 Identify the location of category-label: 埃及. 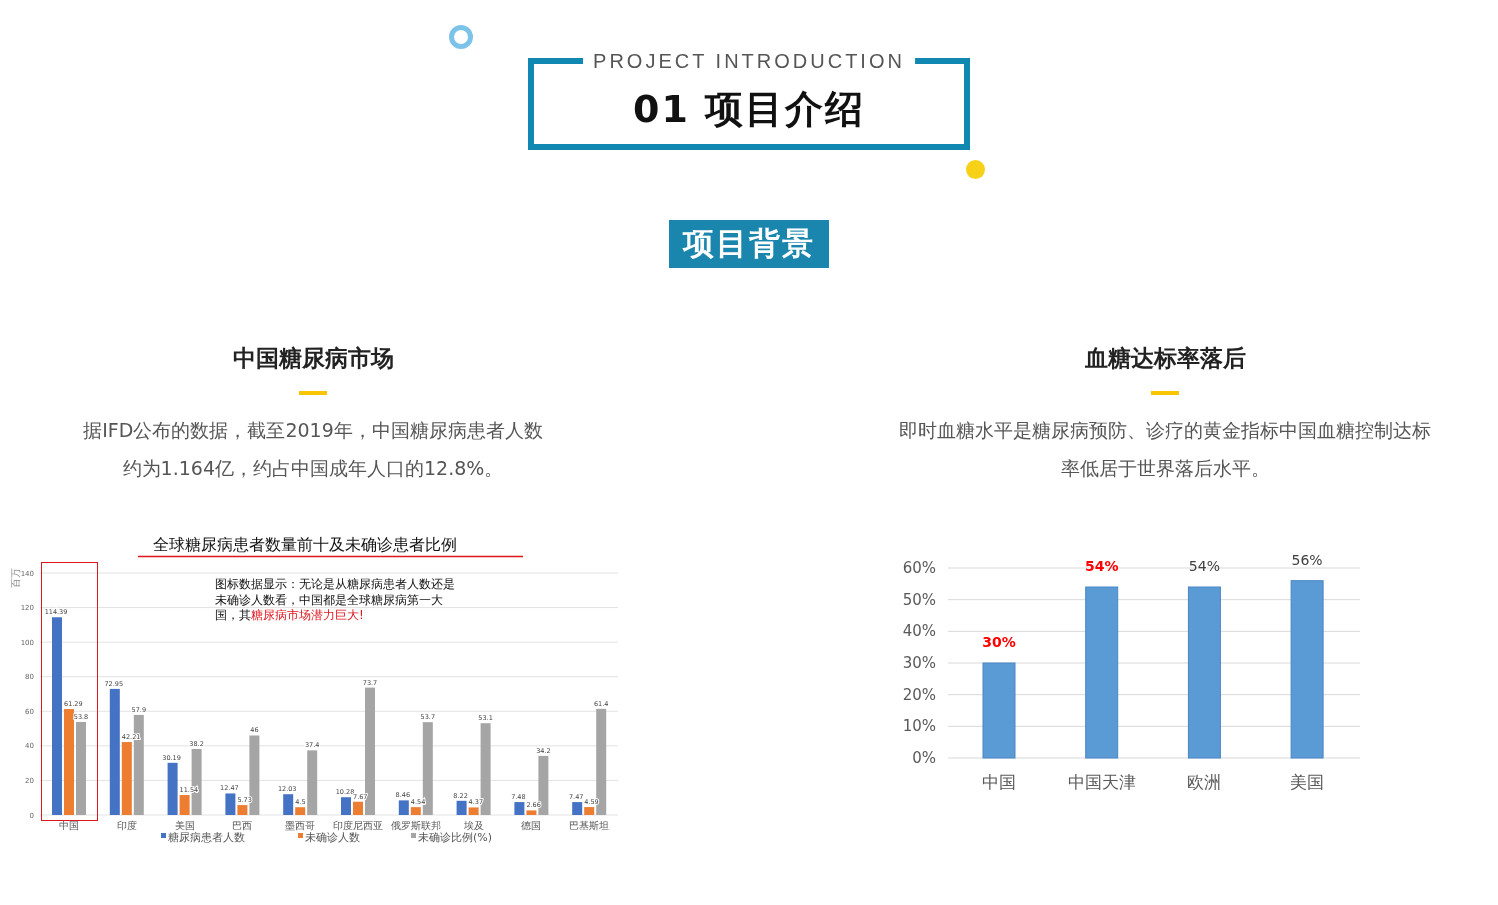
(473, 825).